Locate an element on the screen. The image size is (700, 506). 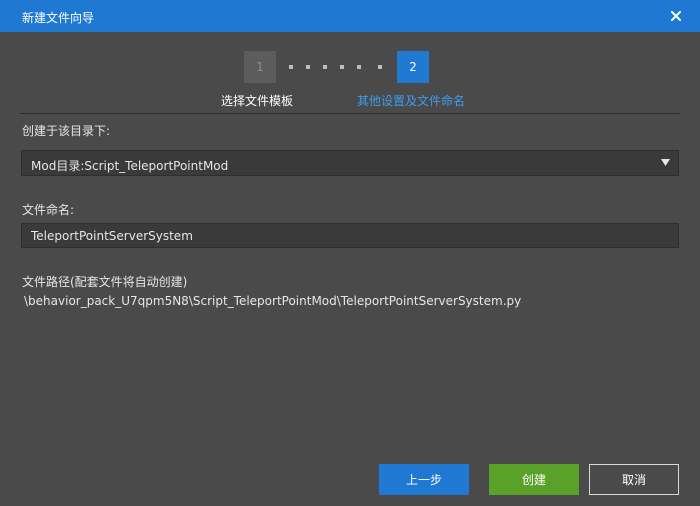
close-button is located at coordinates (676, 16).